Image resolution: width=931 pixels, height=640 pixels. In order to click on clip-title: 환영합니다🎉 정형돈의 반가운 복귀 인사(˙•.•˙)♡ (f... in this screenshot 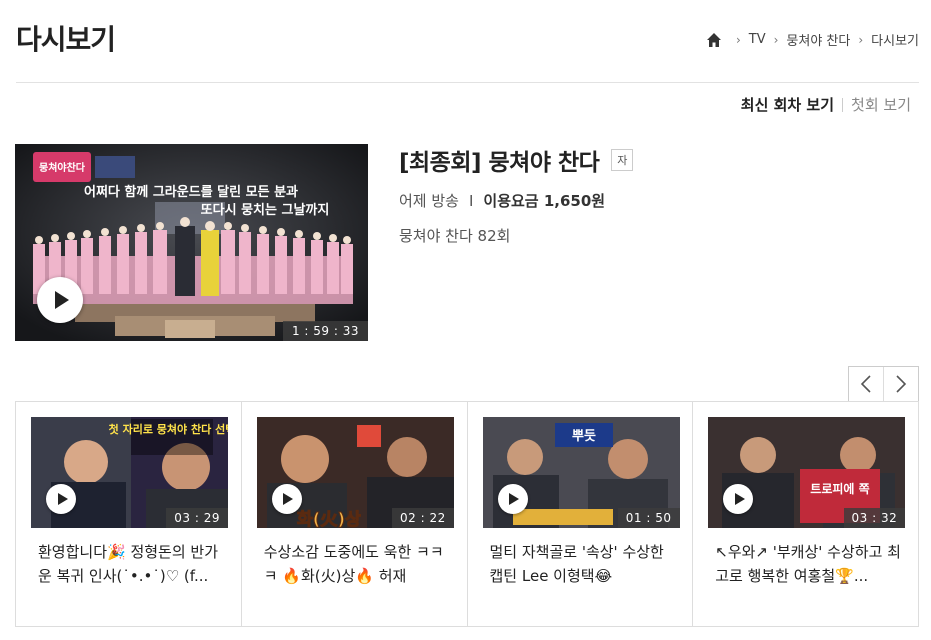, I will do `click(133, 564)`.